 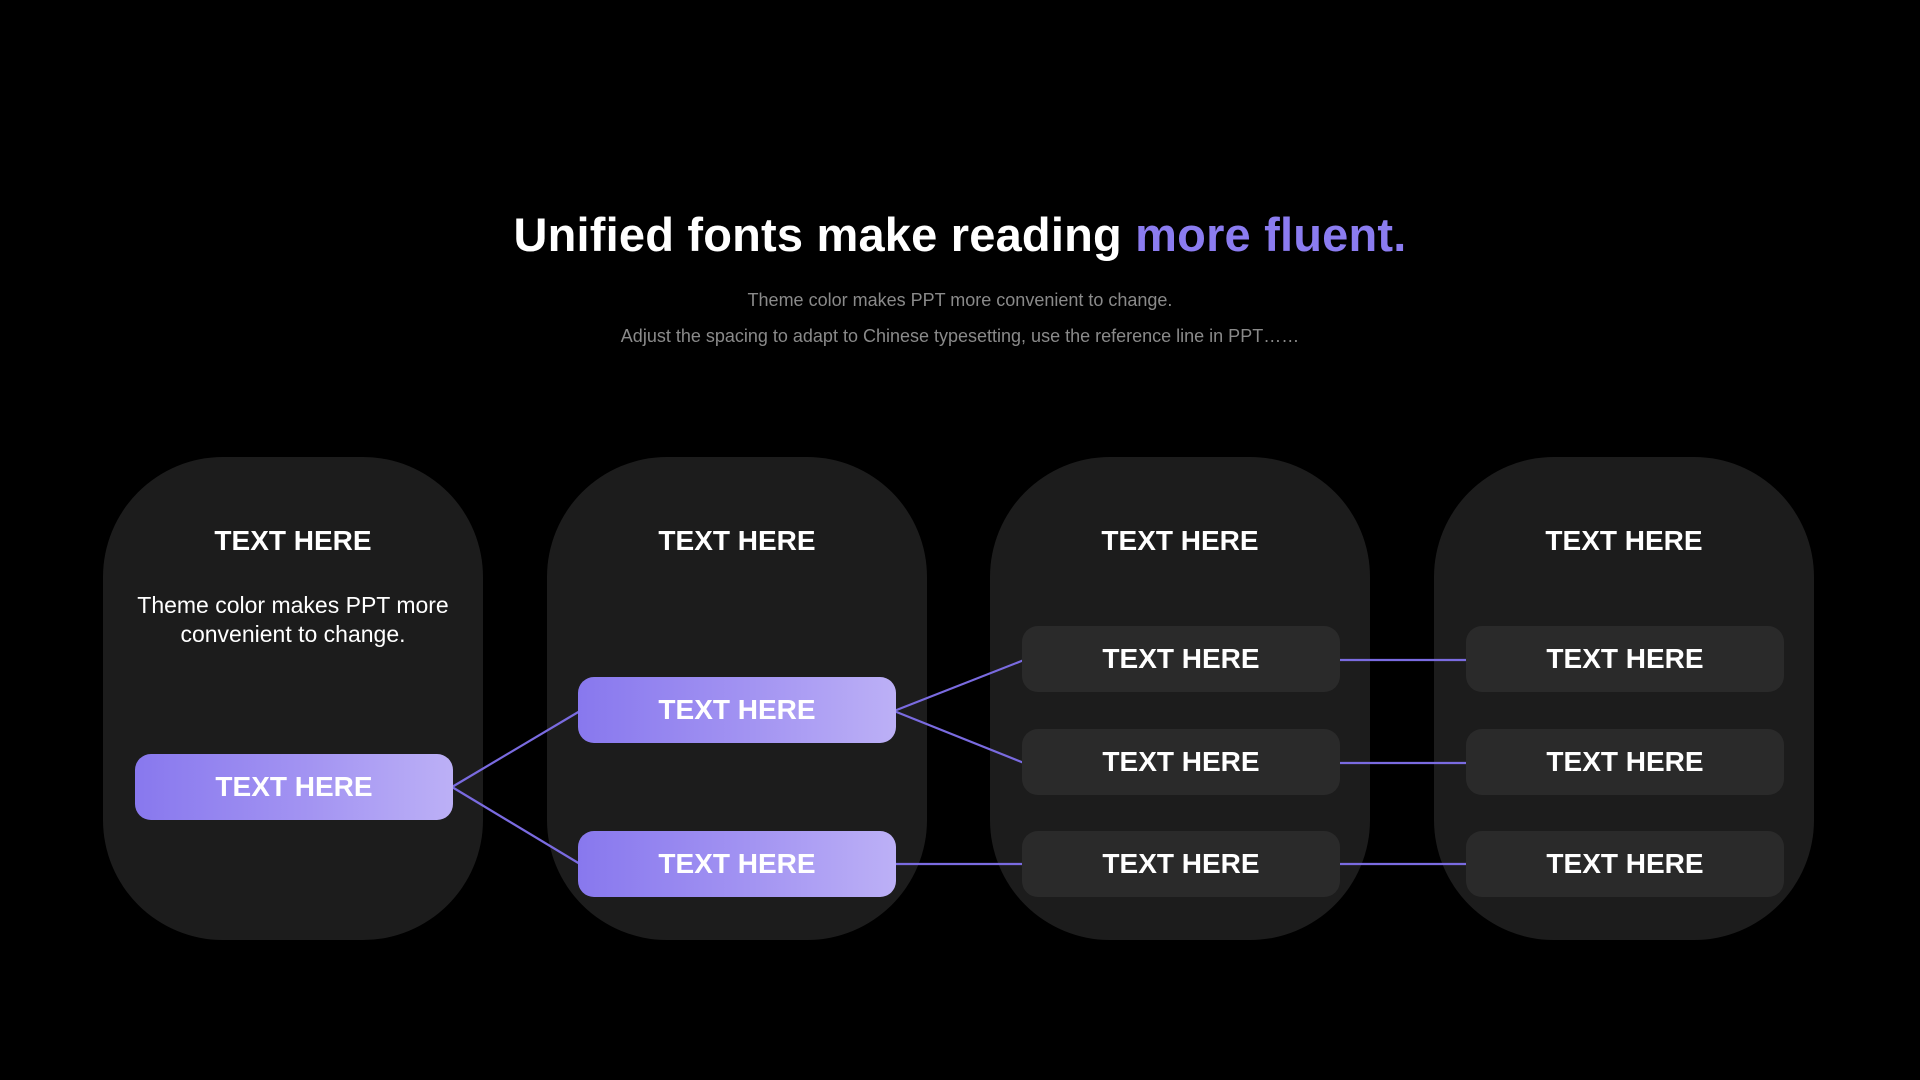 What do you see at coordinates (1625, 864) in the screenshot?
I see `column-4-node-3: TEXT HERE` at bounding box center [1625, 864].